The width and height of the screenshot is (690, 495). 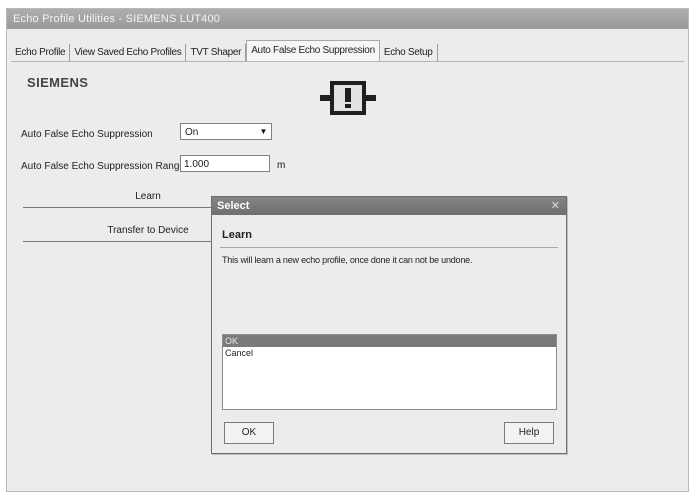 I want to click on dialog-heading: Learn, so click(x=237, y=235).